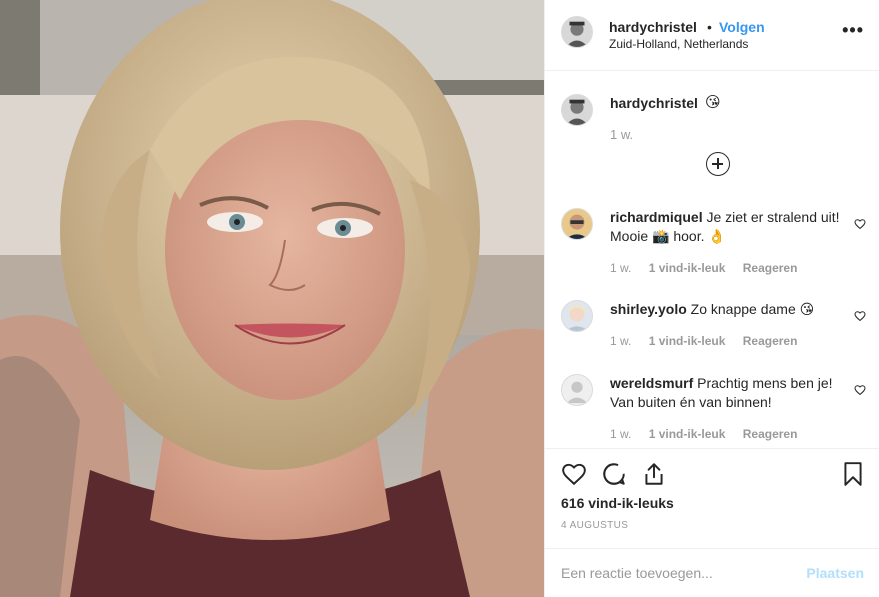 This screenshot has width=879, height=597. I want to click on share-icon, so click(654, 474).